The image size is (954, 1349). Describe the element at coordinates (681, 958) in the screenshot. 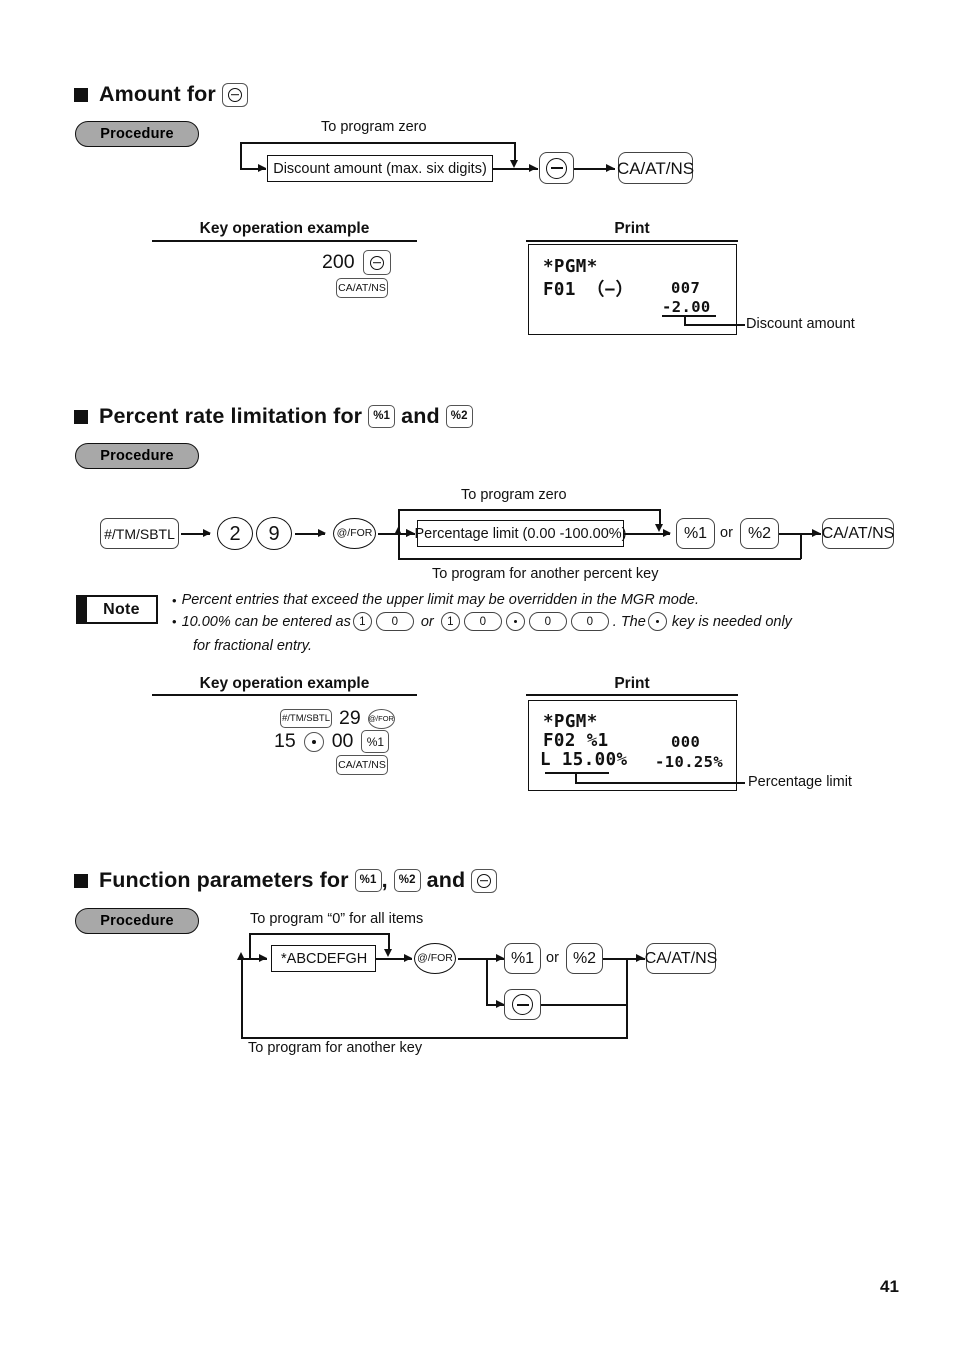

I see `flow3-ca-at-ns-key: CA/AT/NS` at that location.